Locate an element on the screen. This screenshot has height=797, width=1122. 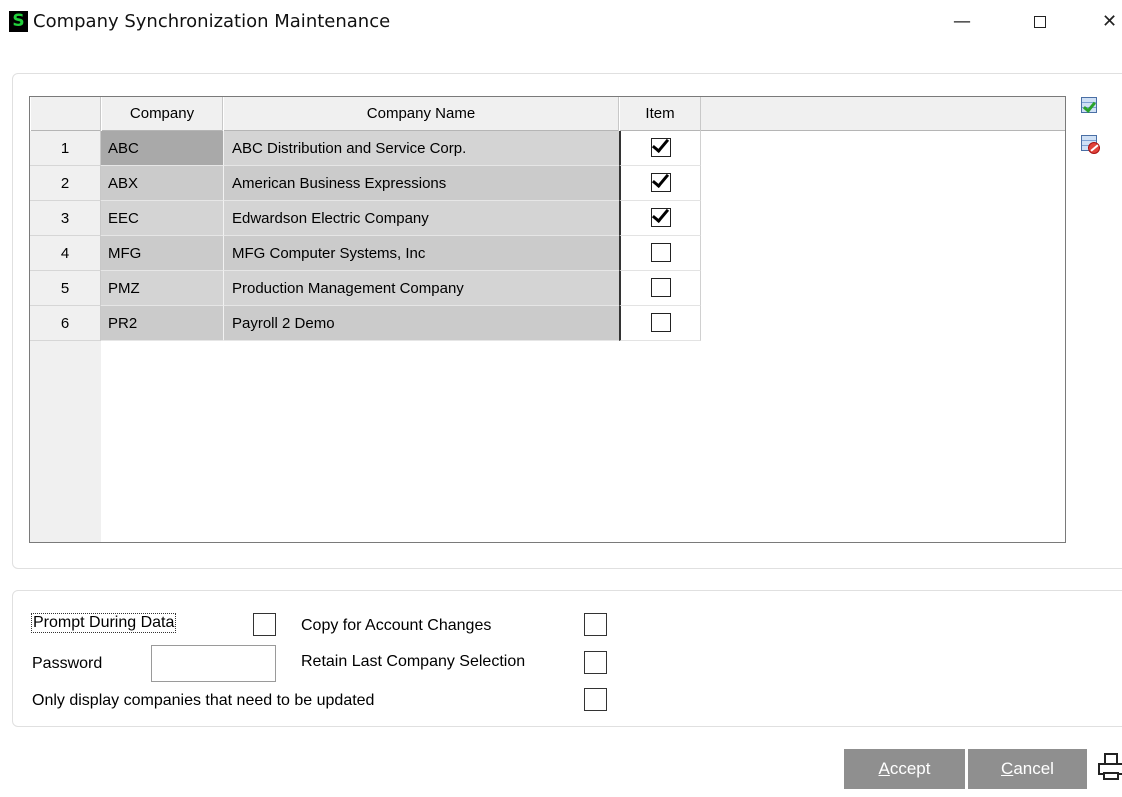
prompt-during-data-checkbox is located at coordinates (264, 624).